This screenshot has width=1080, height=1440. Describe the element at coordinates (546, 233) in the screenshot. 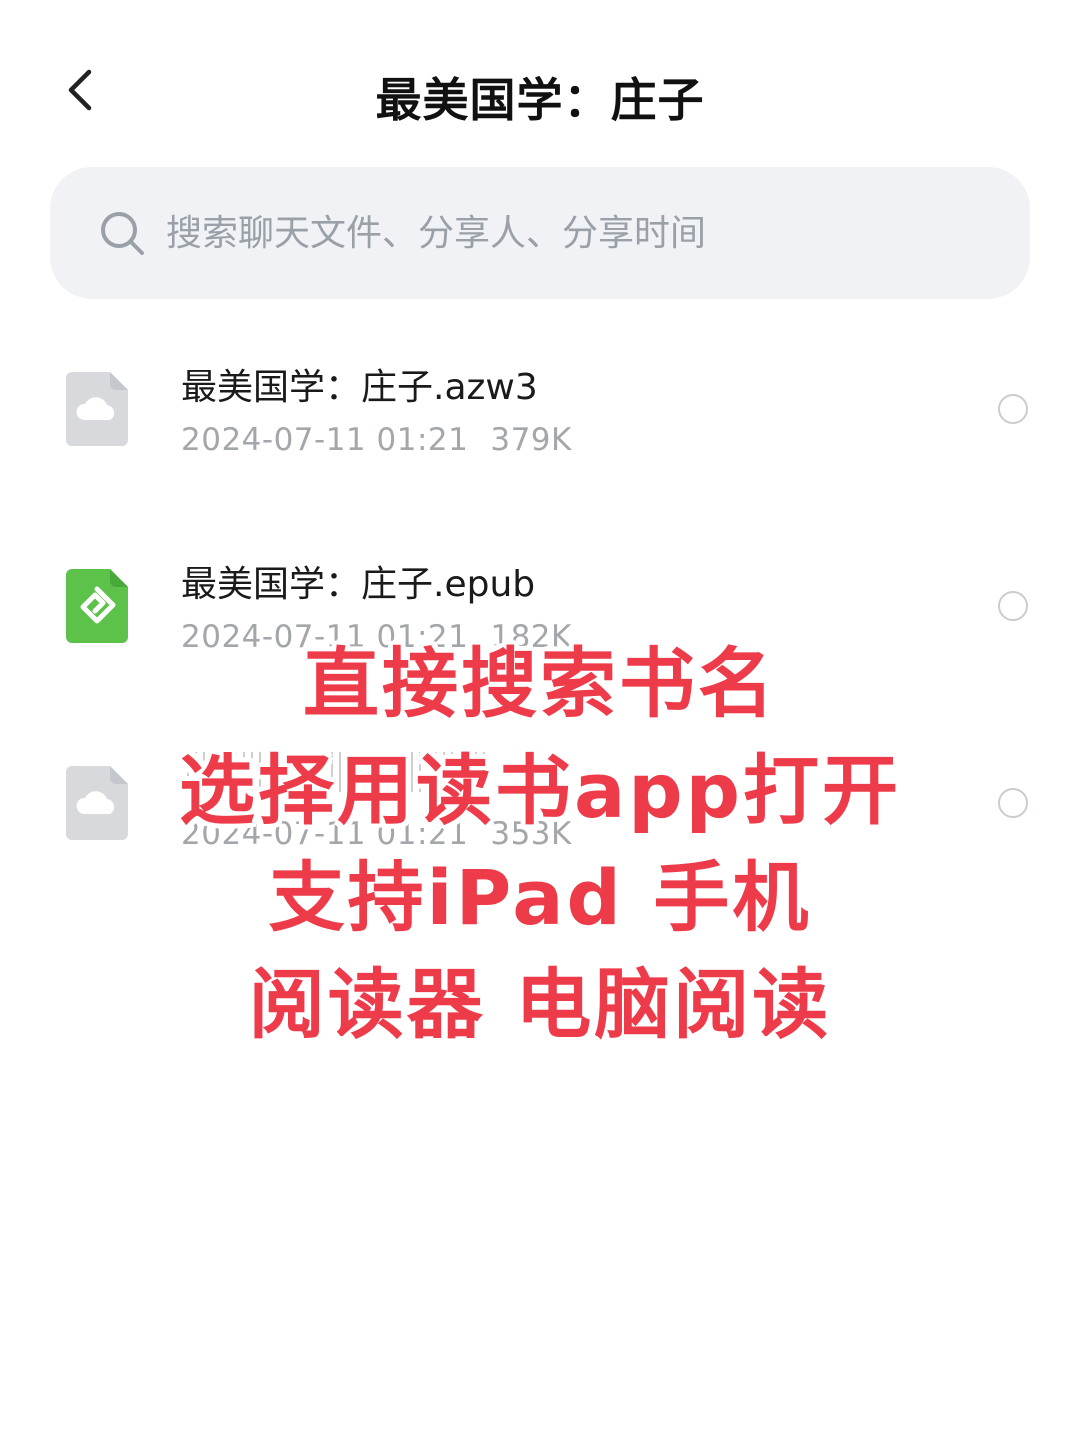

I see `search-input` at that location.